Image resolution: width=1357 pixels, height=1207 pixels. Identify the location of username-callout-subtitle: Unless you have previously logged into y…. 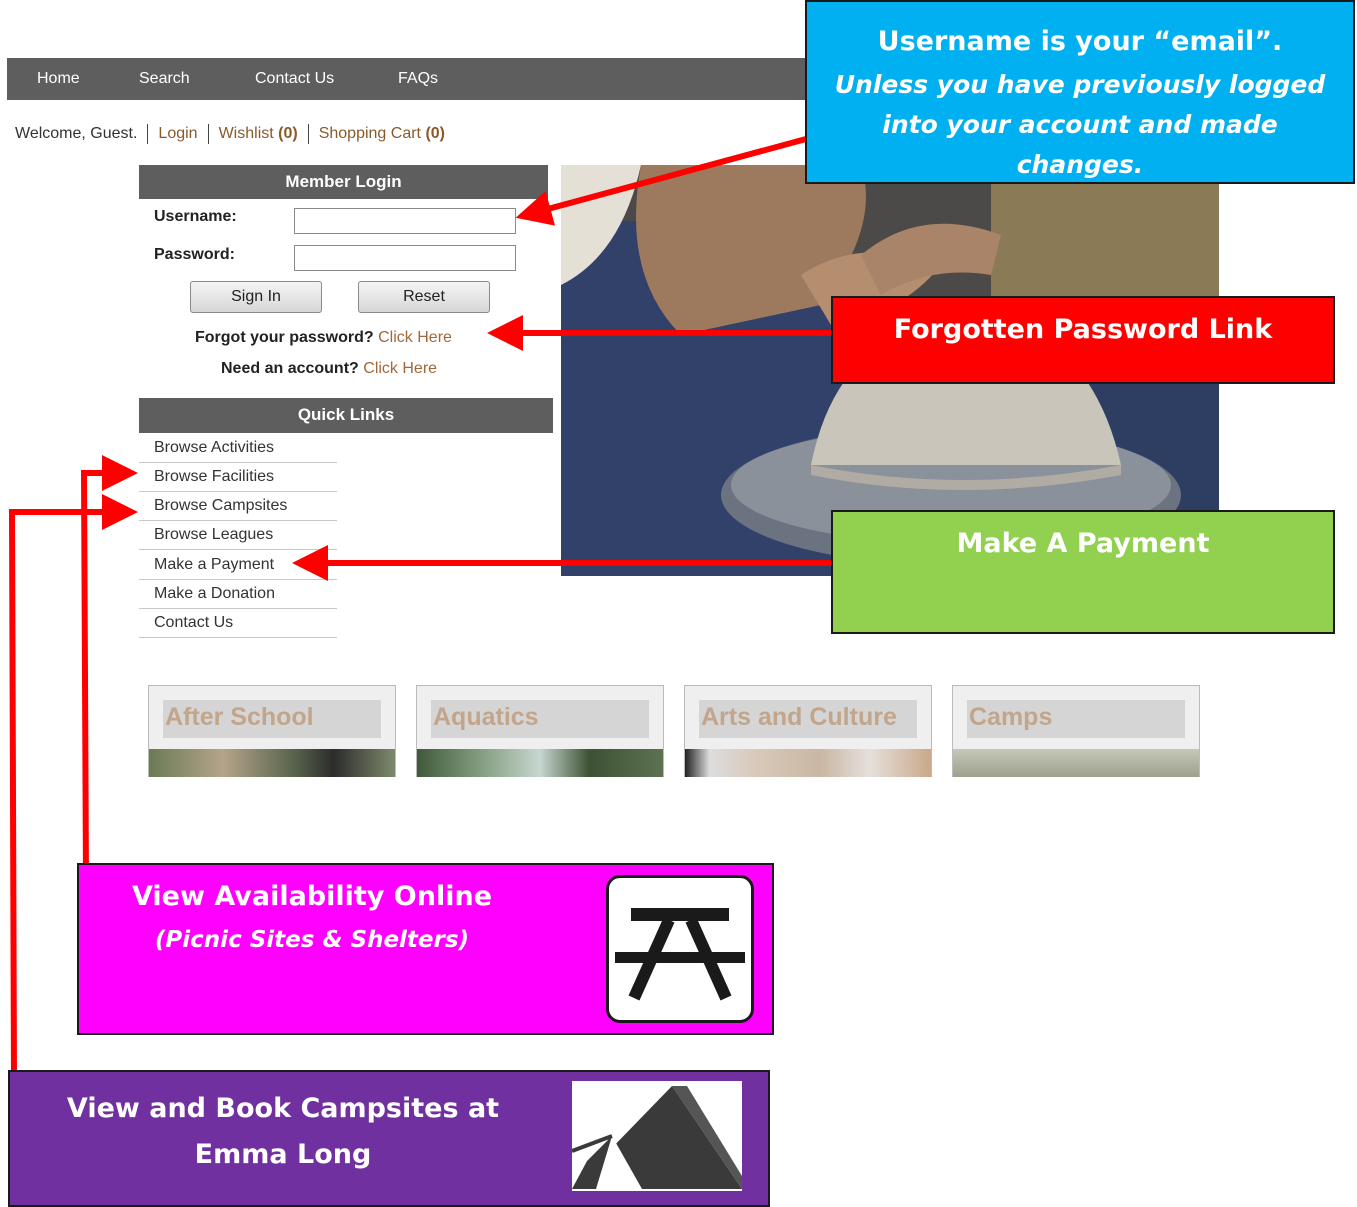
(1080, 124).